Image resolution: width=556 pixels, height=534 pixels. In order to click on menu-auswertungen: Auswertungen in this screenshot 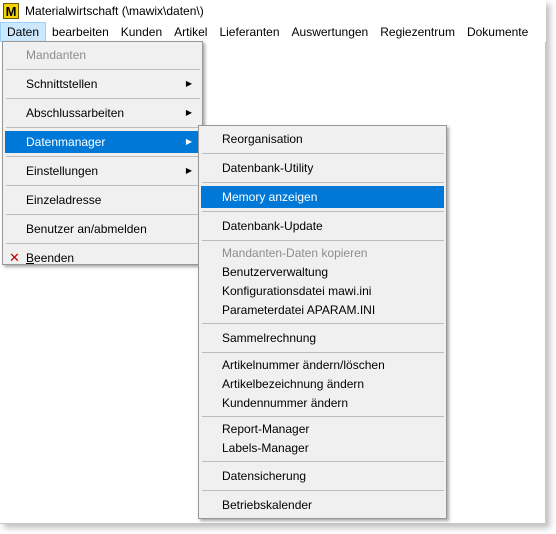, I will do `click(330, 32)`.